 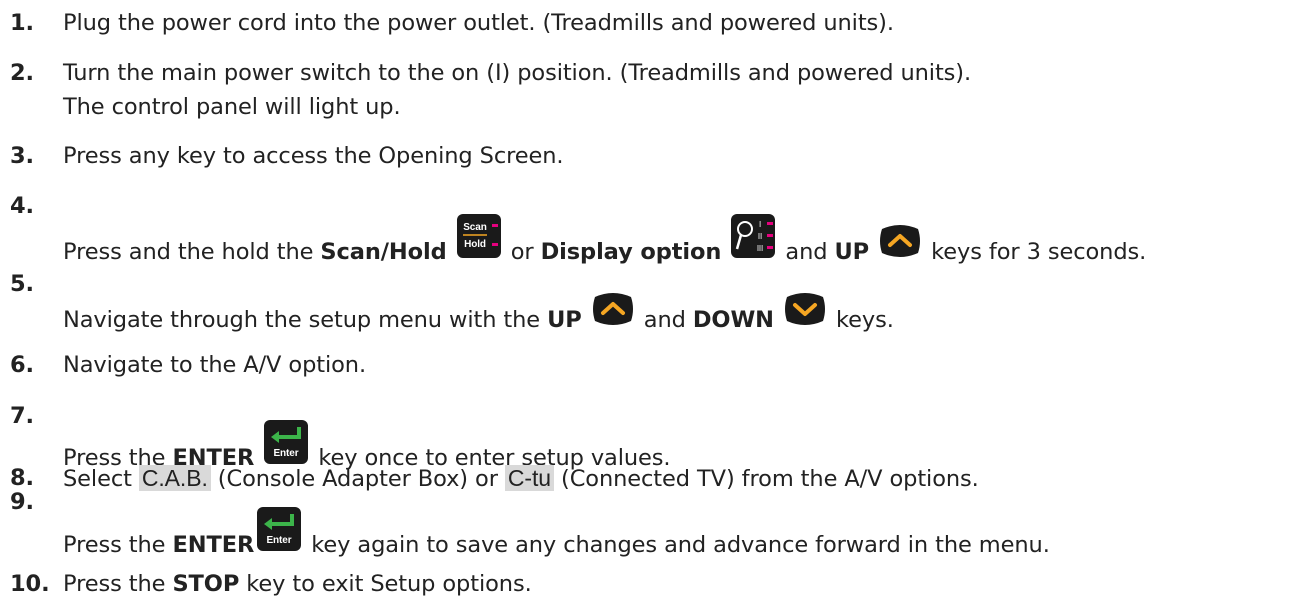 What do you see at coordinates (22, 284) in the screenshot?
I see `step-number: 5.` at bounding box center [22, 284].